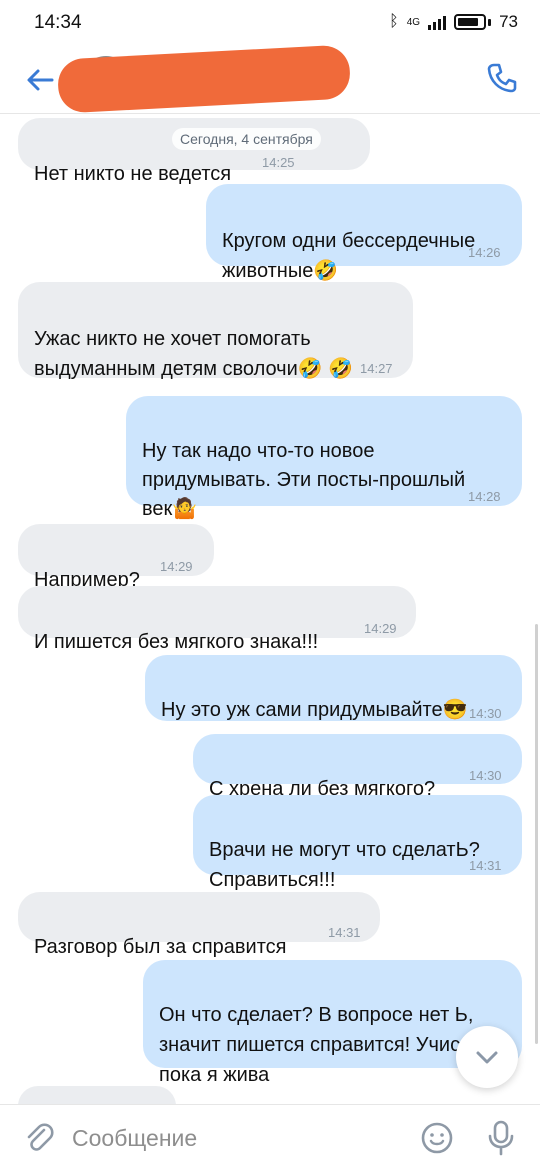 This screenshot has height=1170, width=540. I want to click on rofl-emoji: 🤣 🤣, so click(325, 369).